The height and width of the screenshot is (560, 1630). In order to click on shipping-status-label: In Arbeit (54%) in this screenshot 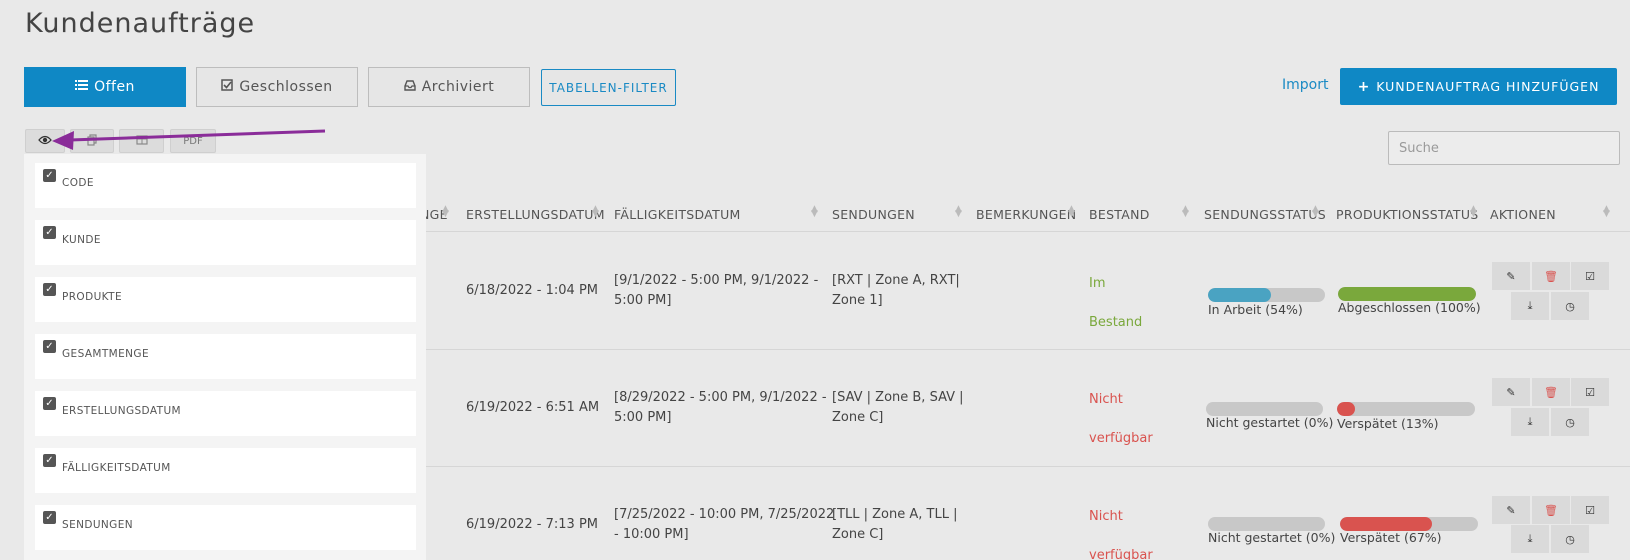, I will do `click(1255, 309)`.